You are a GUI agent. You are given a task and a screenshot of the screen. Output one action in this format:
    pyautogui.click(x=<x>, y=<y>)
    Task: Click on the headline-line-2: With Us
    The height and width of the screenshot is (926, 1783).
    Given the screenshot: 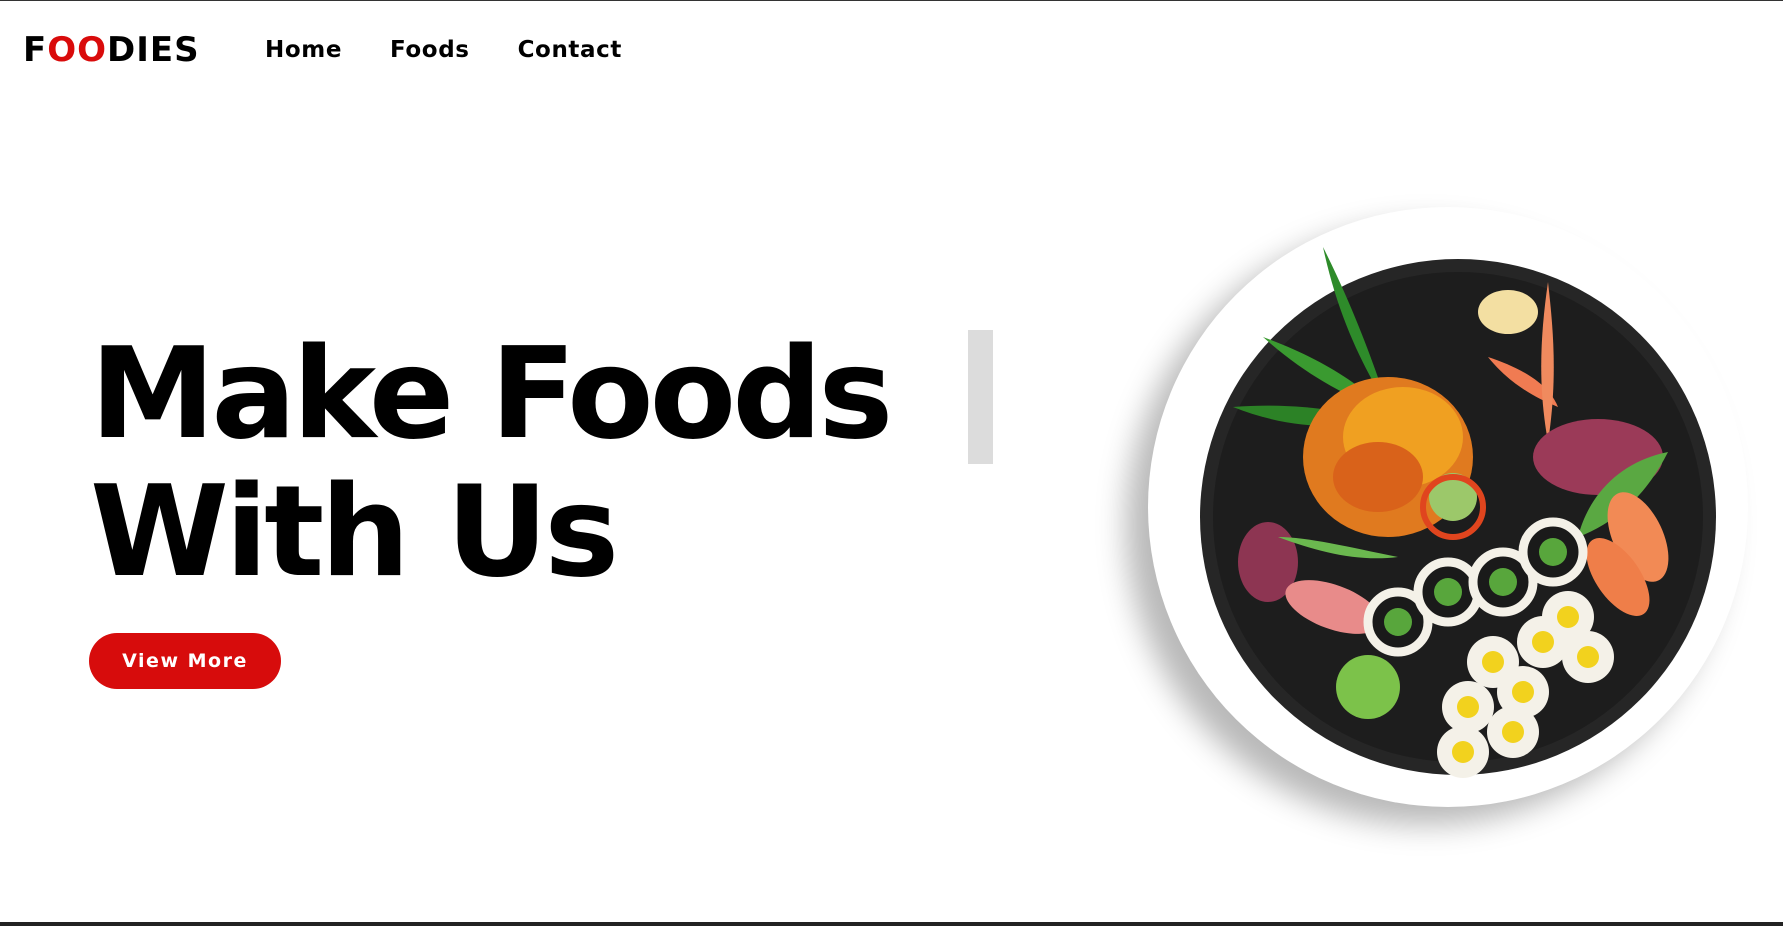 What is the action you would take?
    pyautogui.click(x=354, y=531)
    